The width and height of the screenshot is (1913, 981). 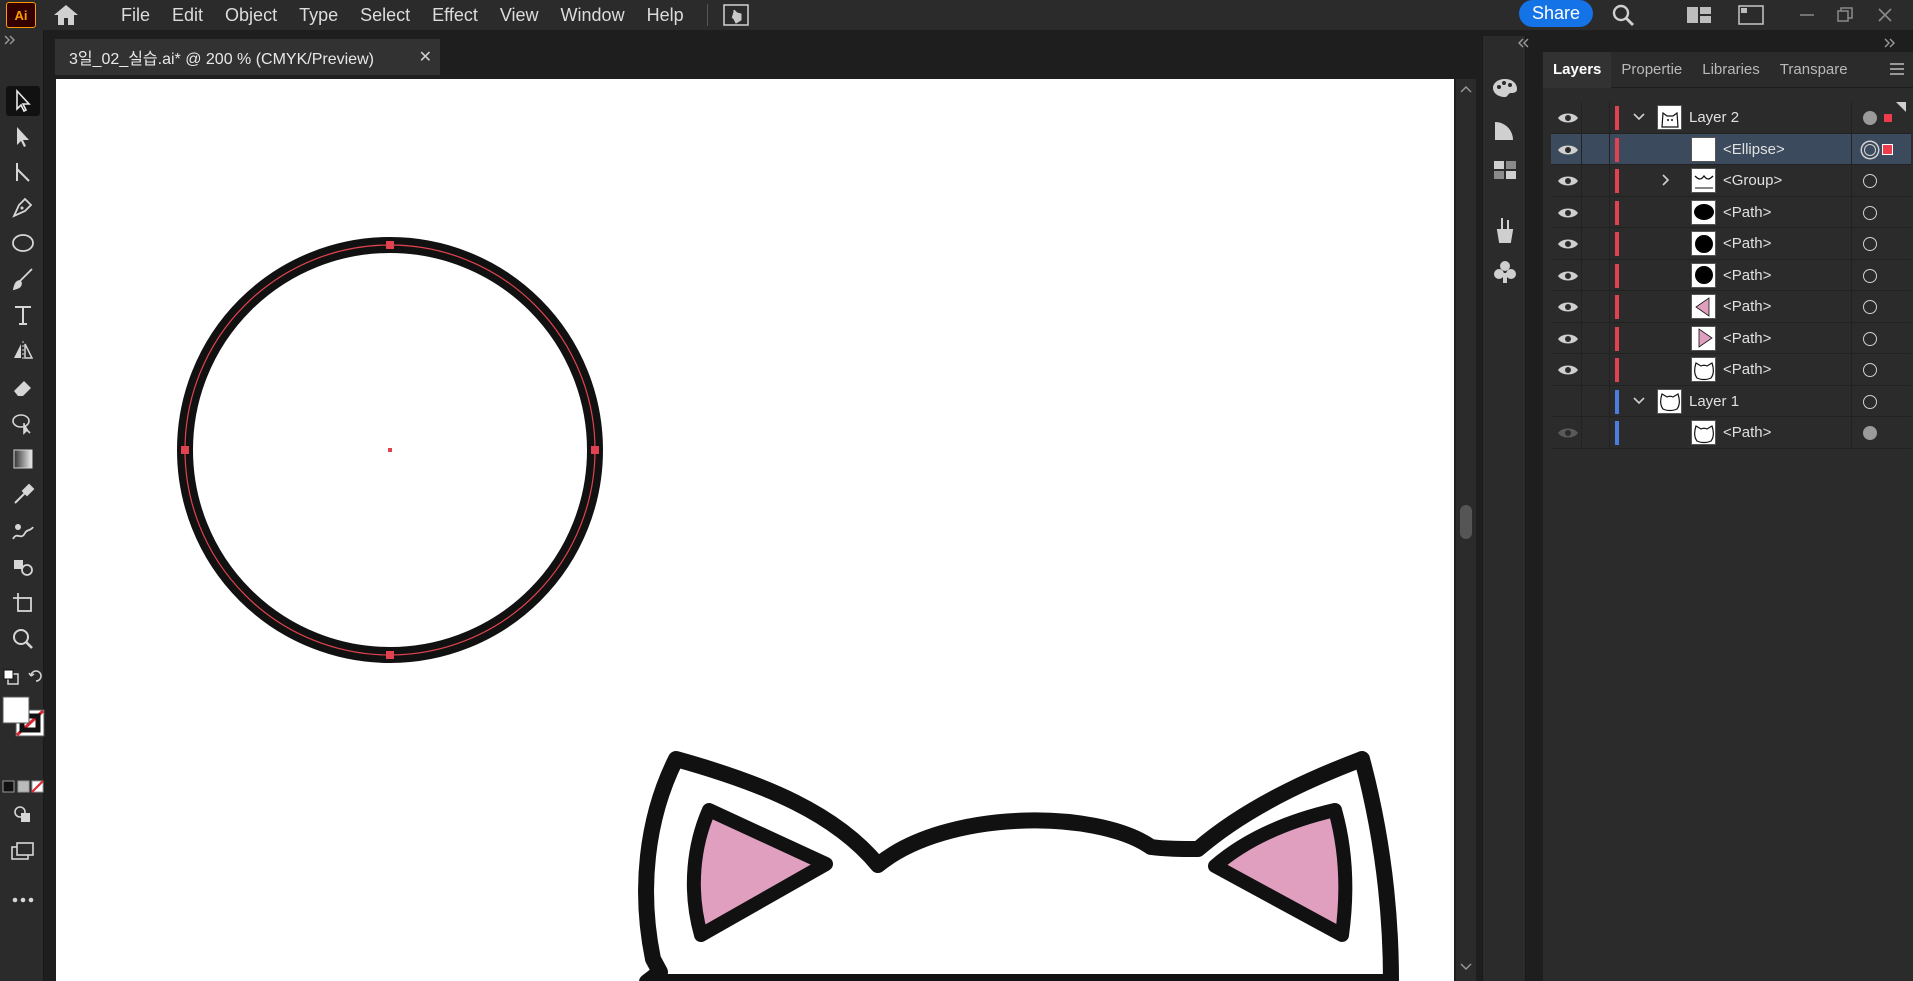 What do you see at coordinates (1731, 118) in the screenshot?
I see `layer-row: Layer 2` at bounding box center [1731, 118].